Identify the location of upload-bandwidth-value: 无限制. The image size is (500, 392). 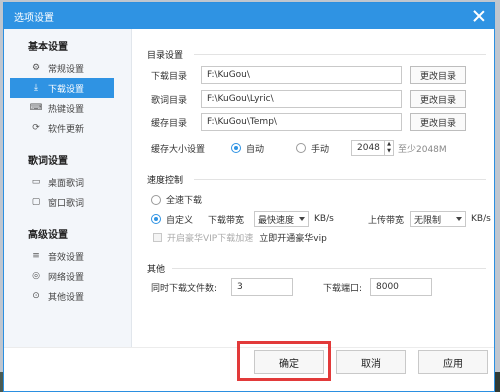
(428, 220).